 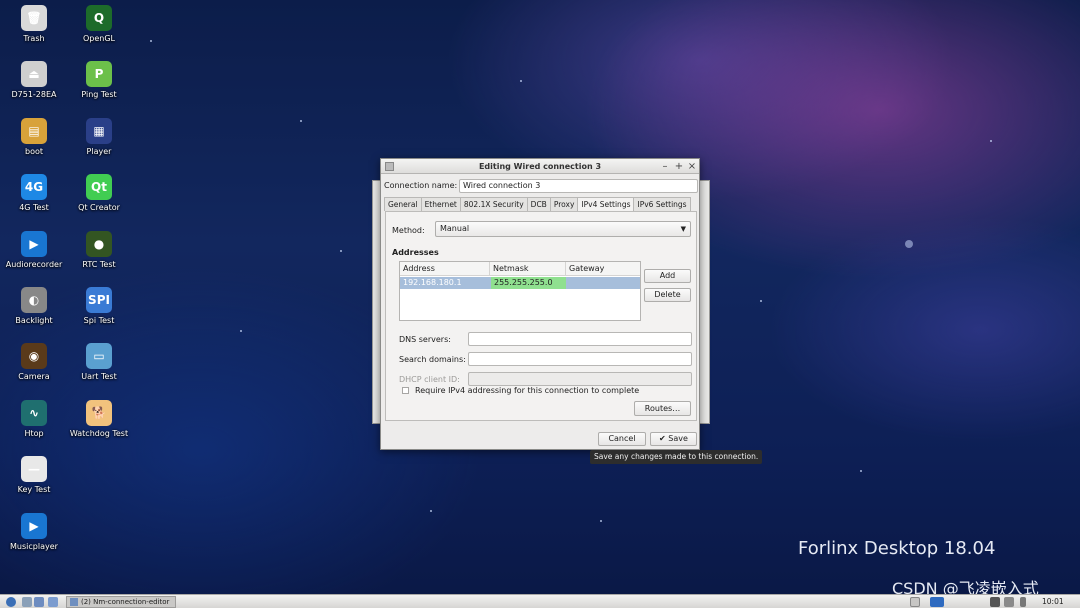 I want to click on desktop-icon-label: Musicplayer, so click(x=34, y=546).